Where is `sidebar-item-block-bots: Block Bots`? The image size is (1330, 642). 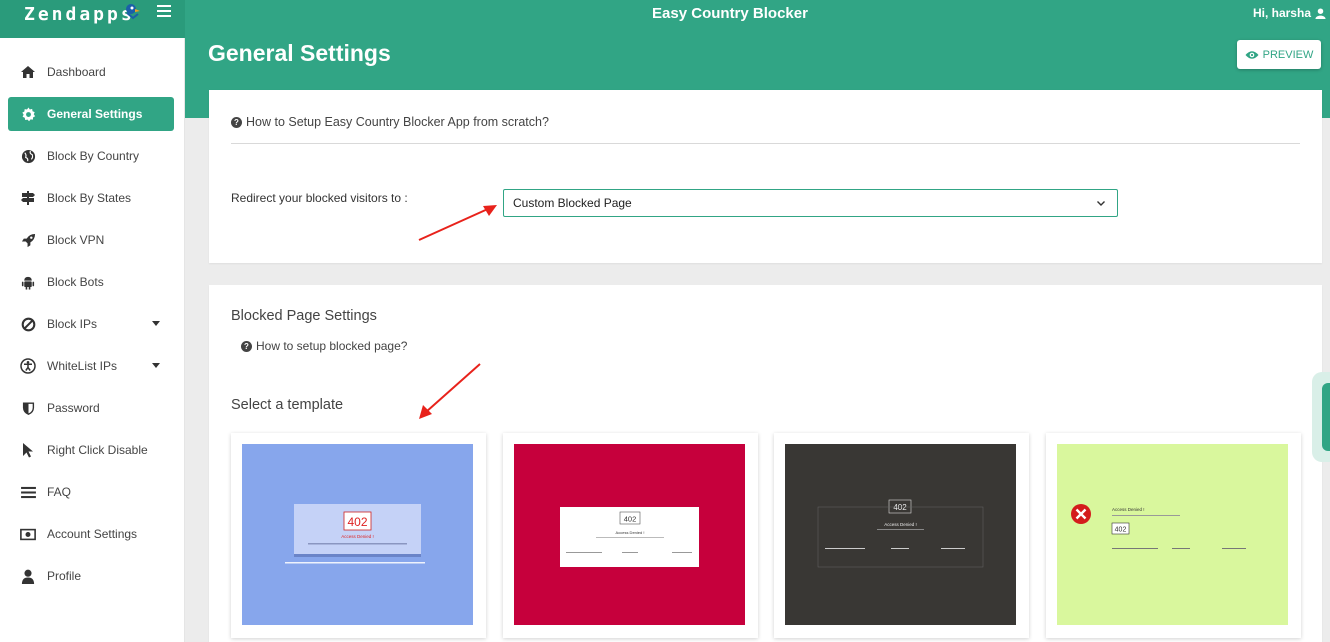
sidebar-item-block-bots: Block Bots is located at coordinates (91, 282).